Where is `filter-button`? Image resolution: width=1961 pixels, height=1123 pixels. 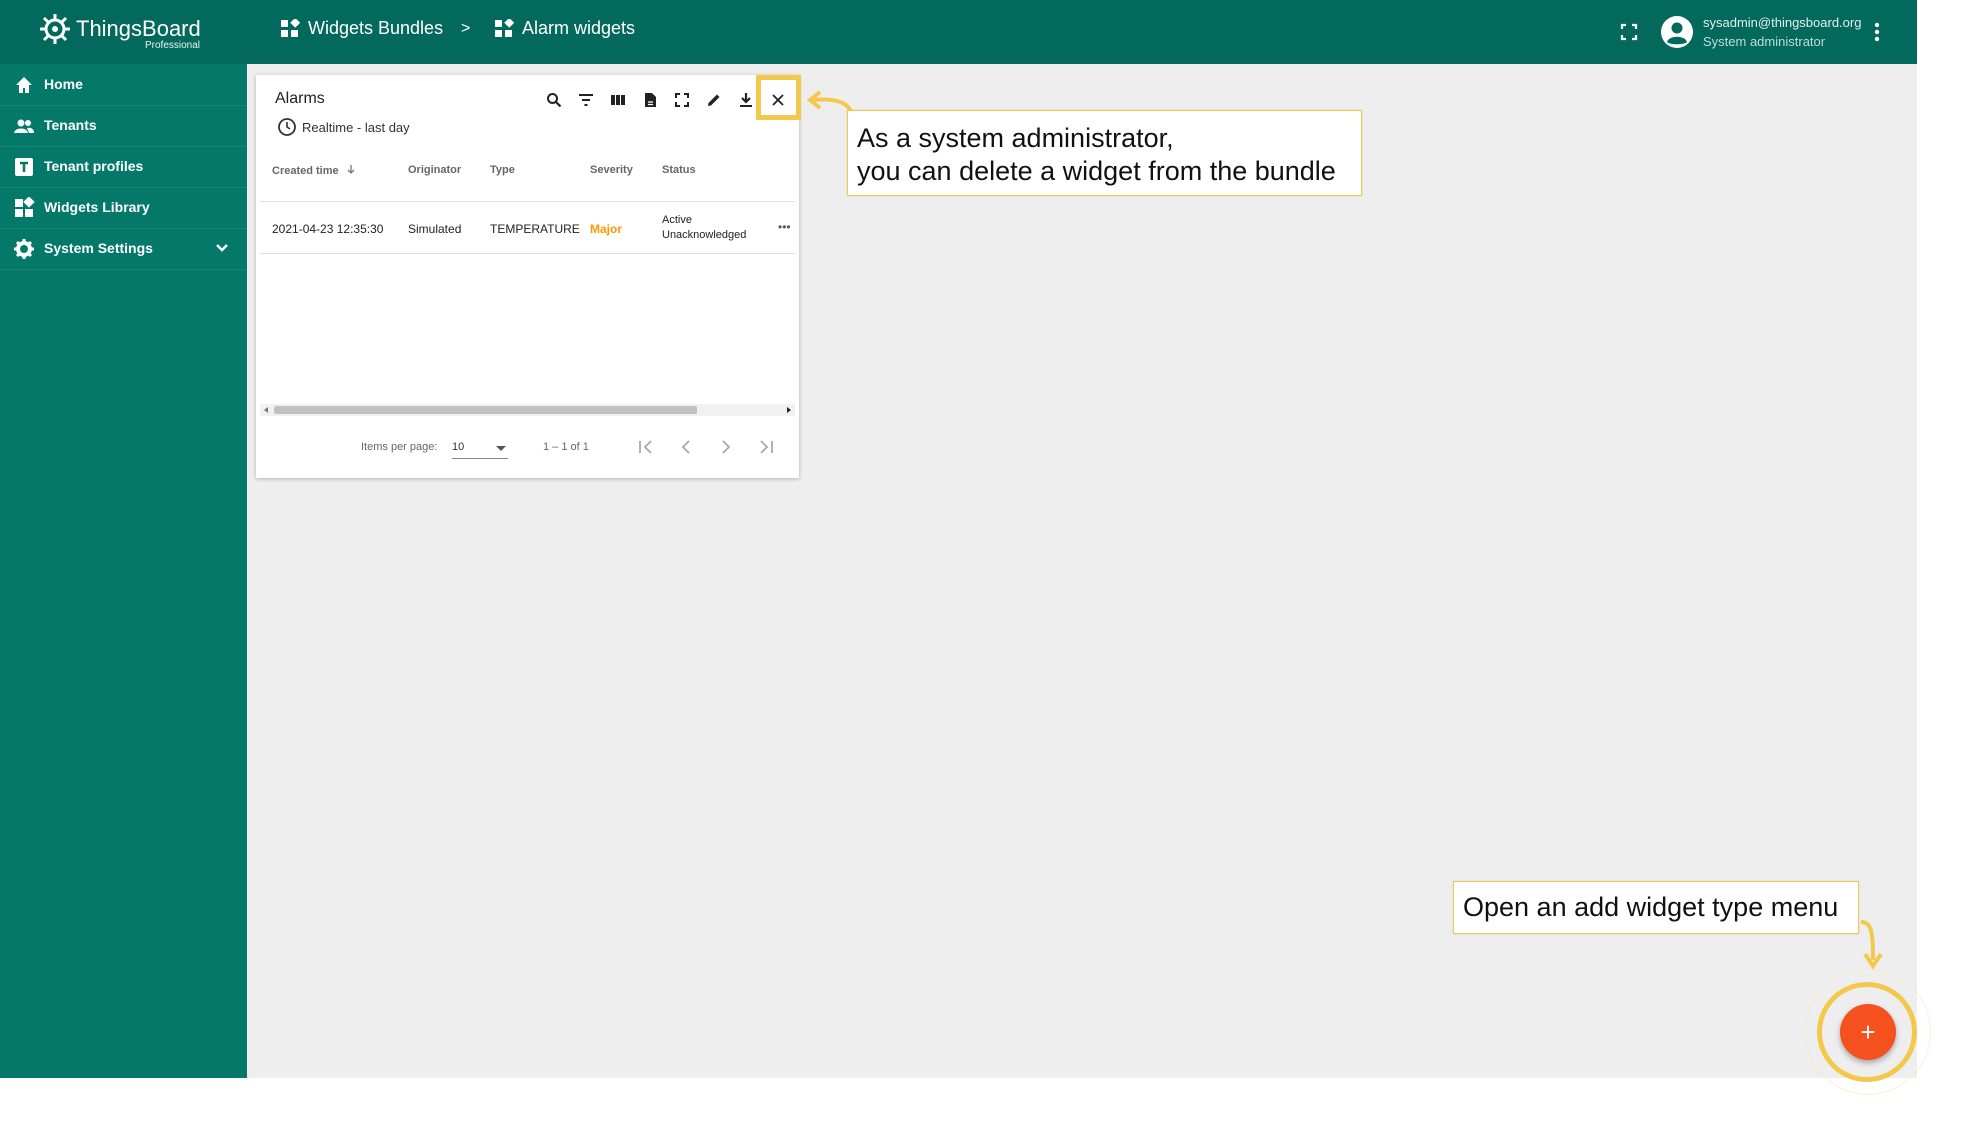 filter-button is located at coordinates (586, 100).